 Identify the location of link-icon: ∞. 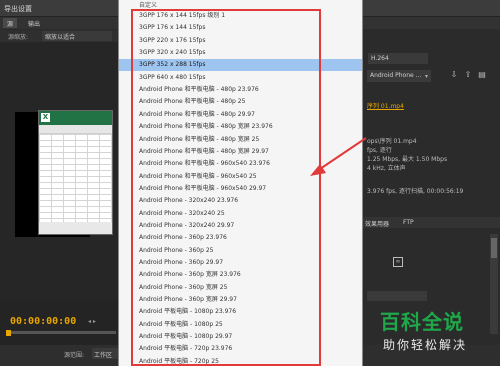
(398, 262).